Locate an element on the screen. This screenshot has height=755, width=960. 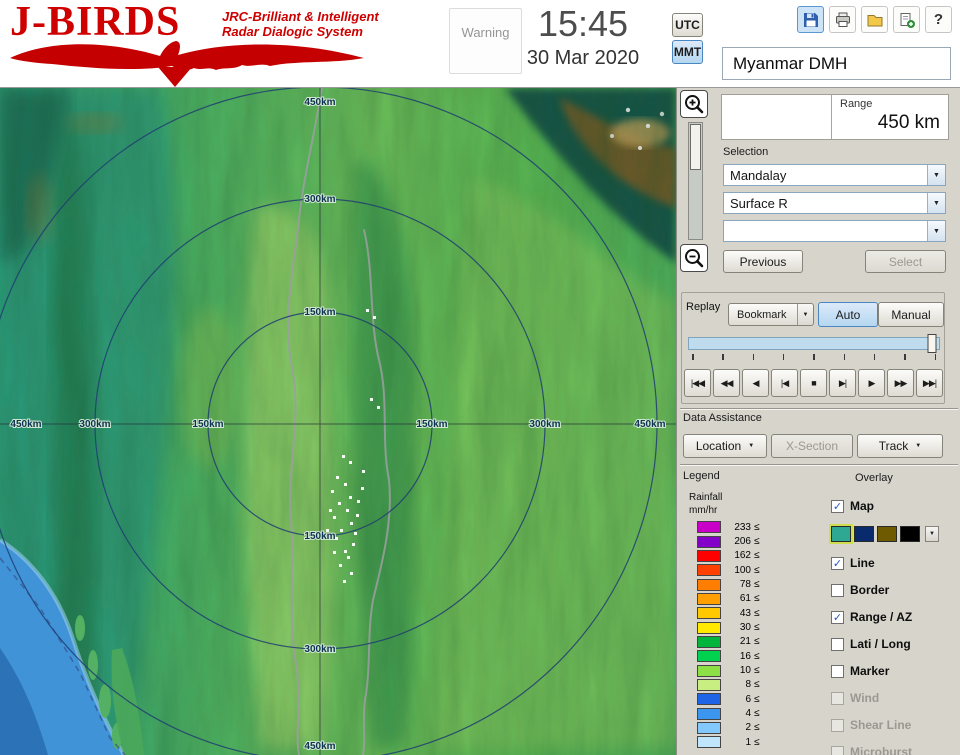
checkbox-map: ✓ is located at coordinates (837, 506).